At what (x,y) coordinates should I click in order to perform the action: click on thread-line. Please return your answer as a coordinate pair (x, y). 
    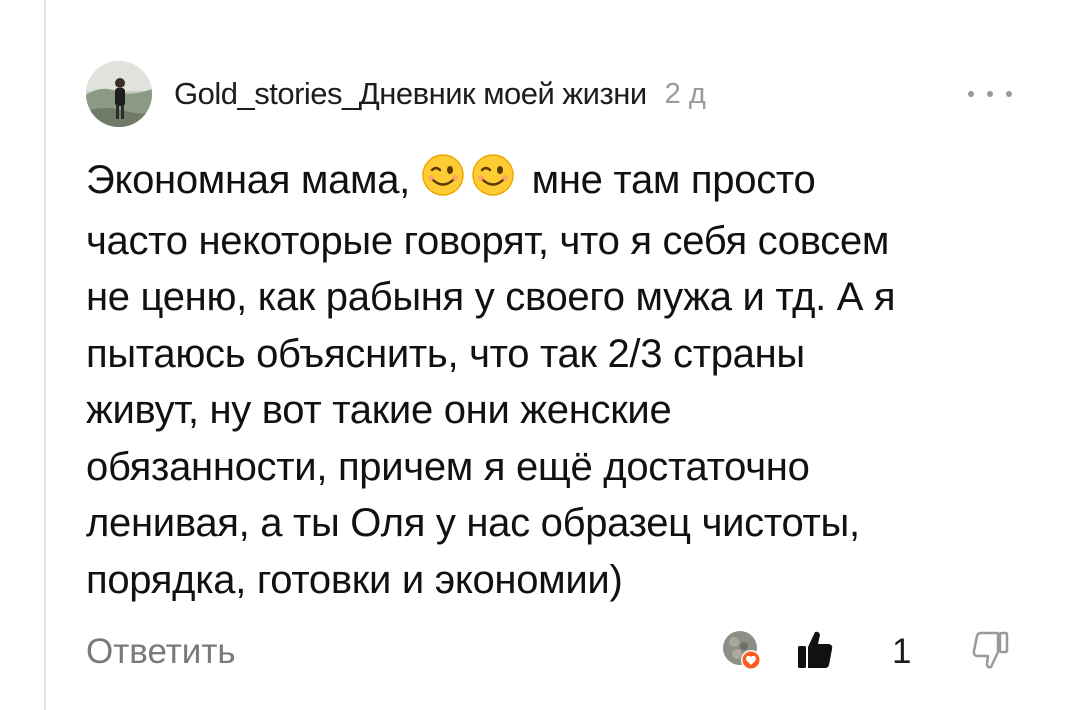
    Looking at the image, I should click on (45, 355).